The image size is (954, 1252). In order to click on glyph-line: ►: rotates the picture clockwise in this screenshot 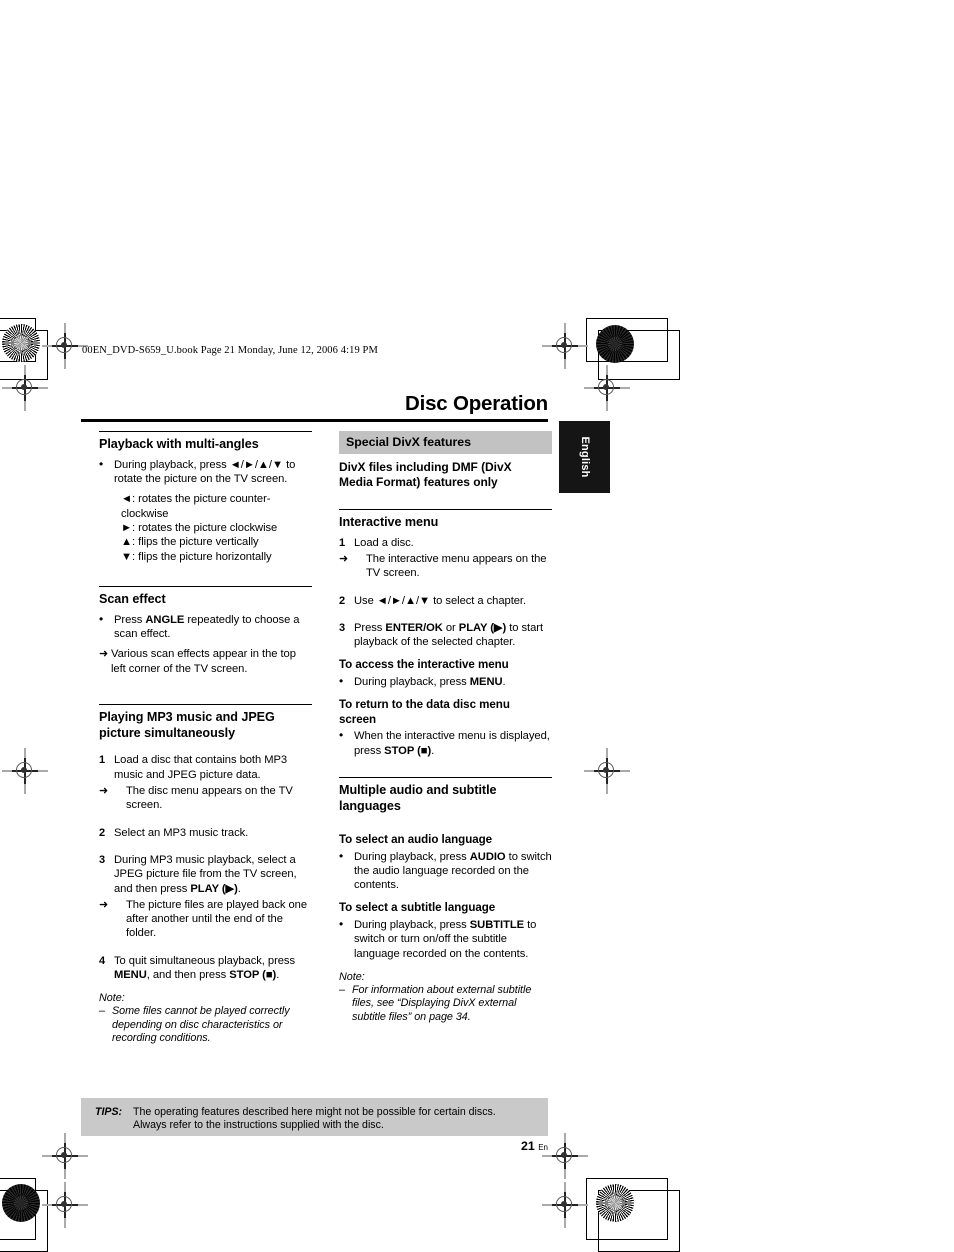, I will do `click(199, 528)`.